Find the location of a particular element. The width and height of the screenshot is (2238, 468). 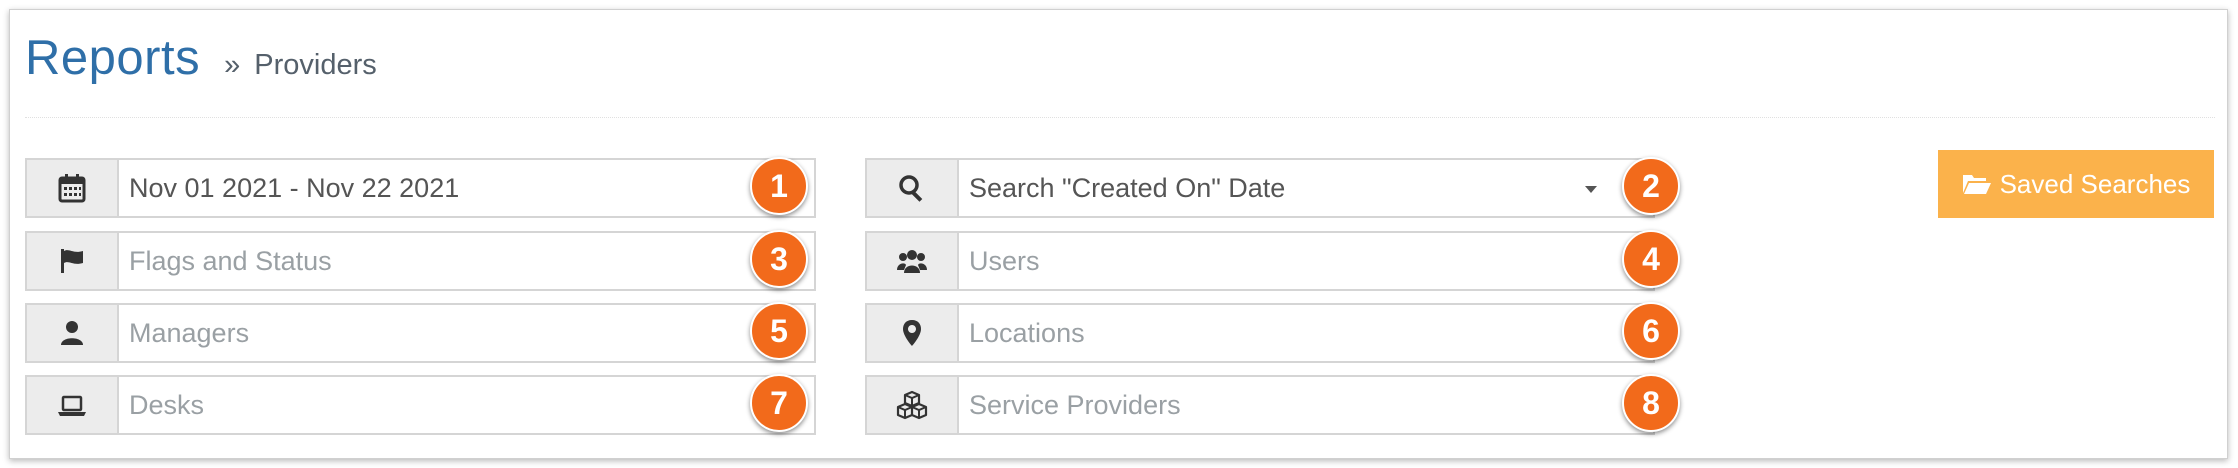

desks-field: Desks is located at coordinates (420, 405).